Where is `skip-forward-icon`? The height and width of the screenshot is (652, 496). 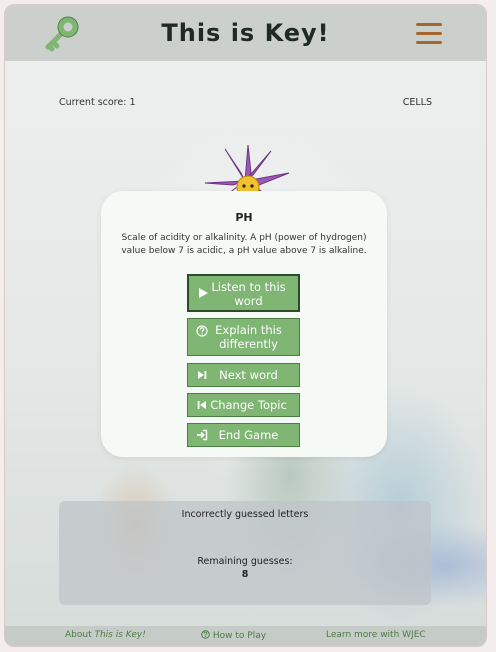 skip-forward-icon is located at coordinates (202, 375).